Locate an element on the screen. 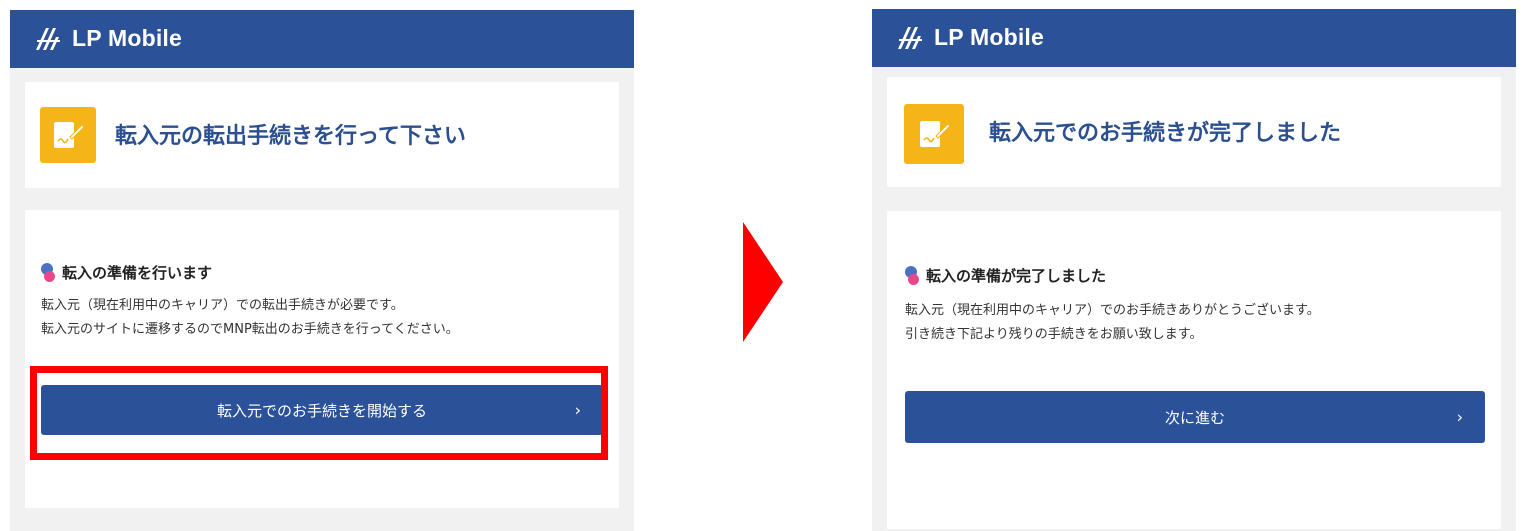 This screenshot has width=1523, height=531. title-card: 転入元でのお手続きが完了しました is located at coordinates (1194, 132).